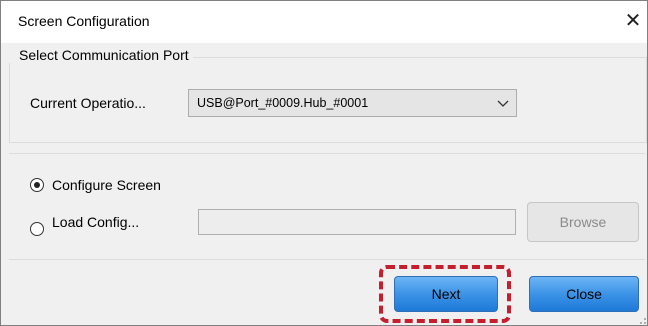 This screenshot has height=326, width=648. What do you see at coordinates (84, 21) in the screenshot?
I see `window-title: Screen Configuration` at bounding box center [84, 21].